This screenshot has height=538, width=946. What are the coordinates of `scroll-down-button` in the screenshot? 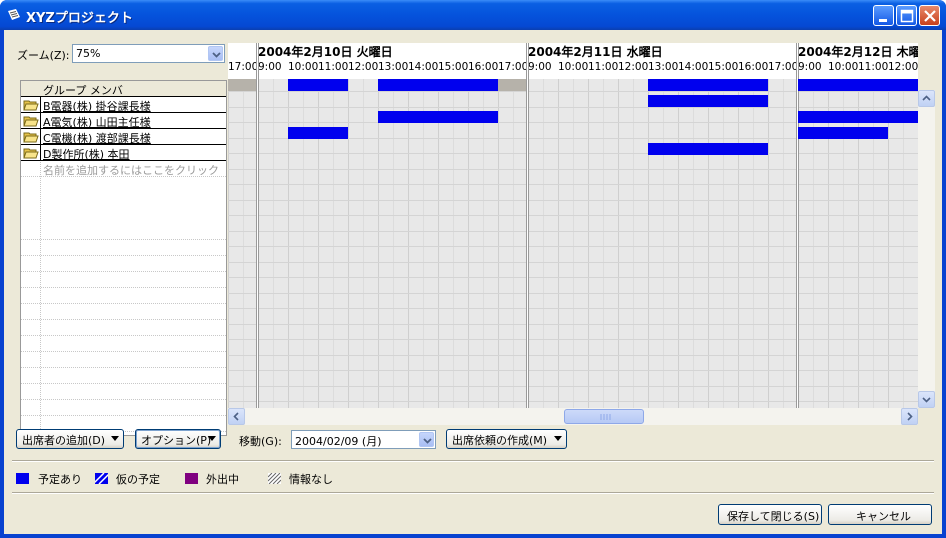 It's located at (926, 399).